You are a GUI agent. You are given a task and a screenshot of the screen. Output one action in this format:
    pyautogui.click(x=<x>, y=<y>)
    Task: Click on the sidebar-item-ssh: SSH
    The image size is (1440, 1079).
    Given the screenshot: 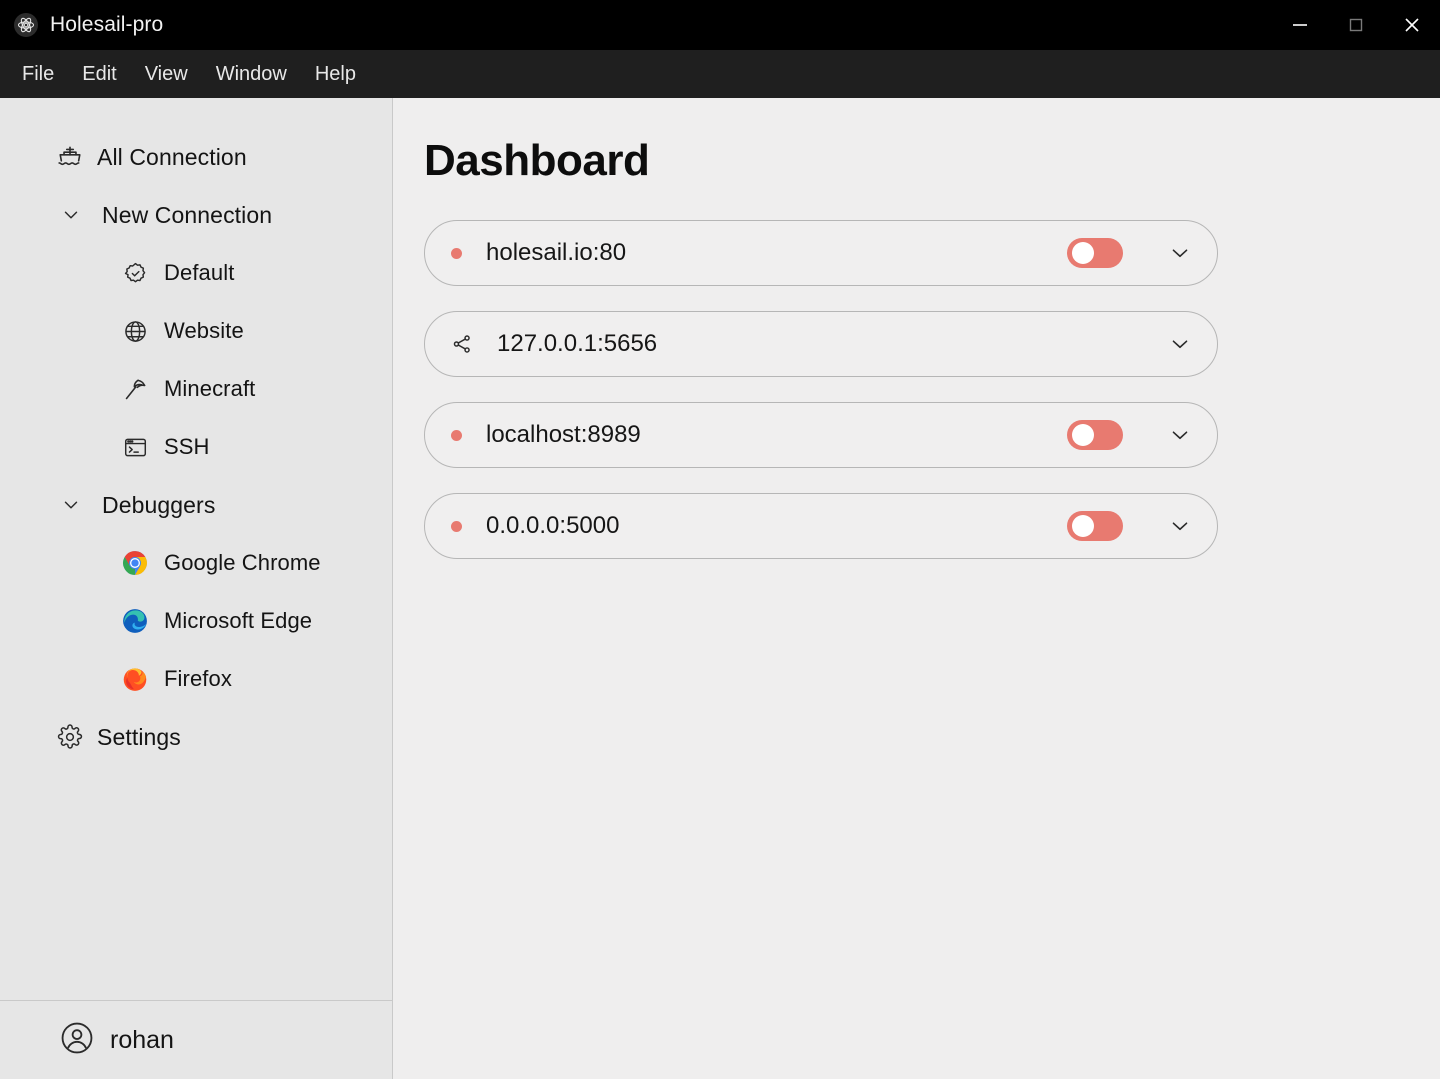 What is the action you would take?
    pyautogui.click(x=196, y=447)
    